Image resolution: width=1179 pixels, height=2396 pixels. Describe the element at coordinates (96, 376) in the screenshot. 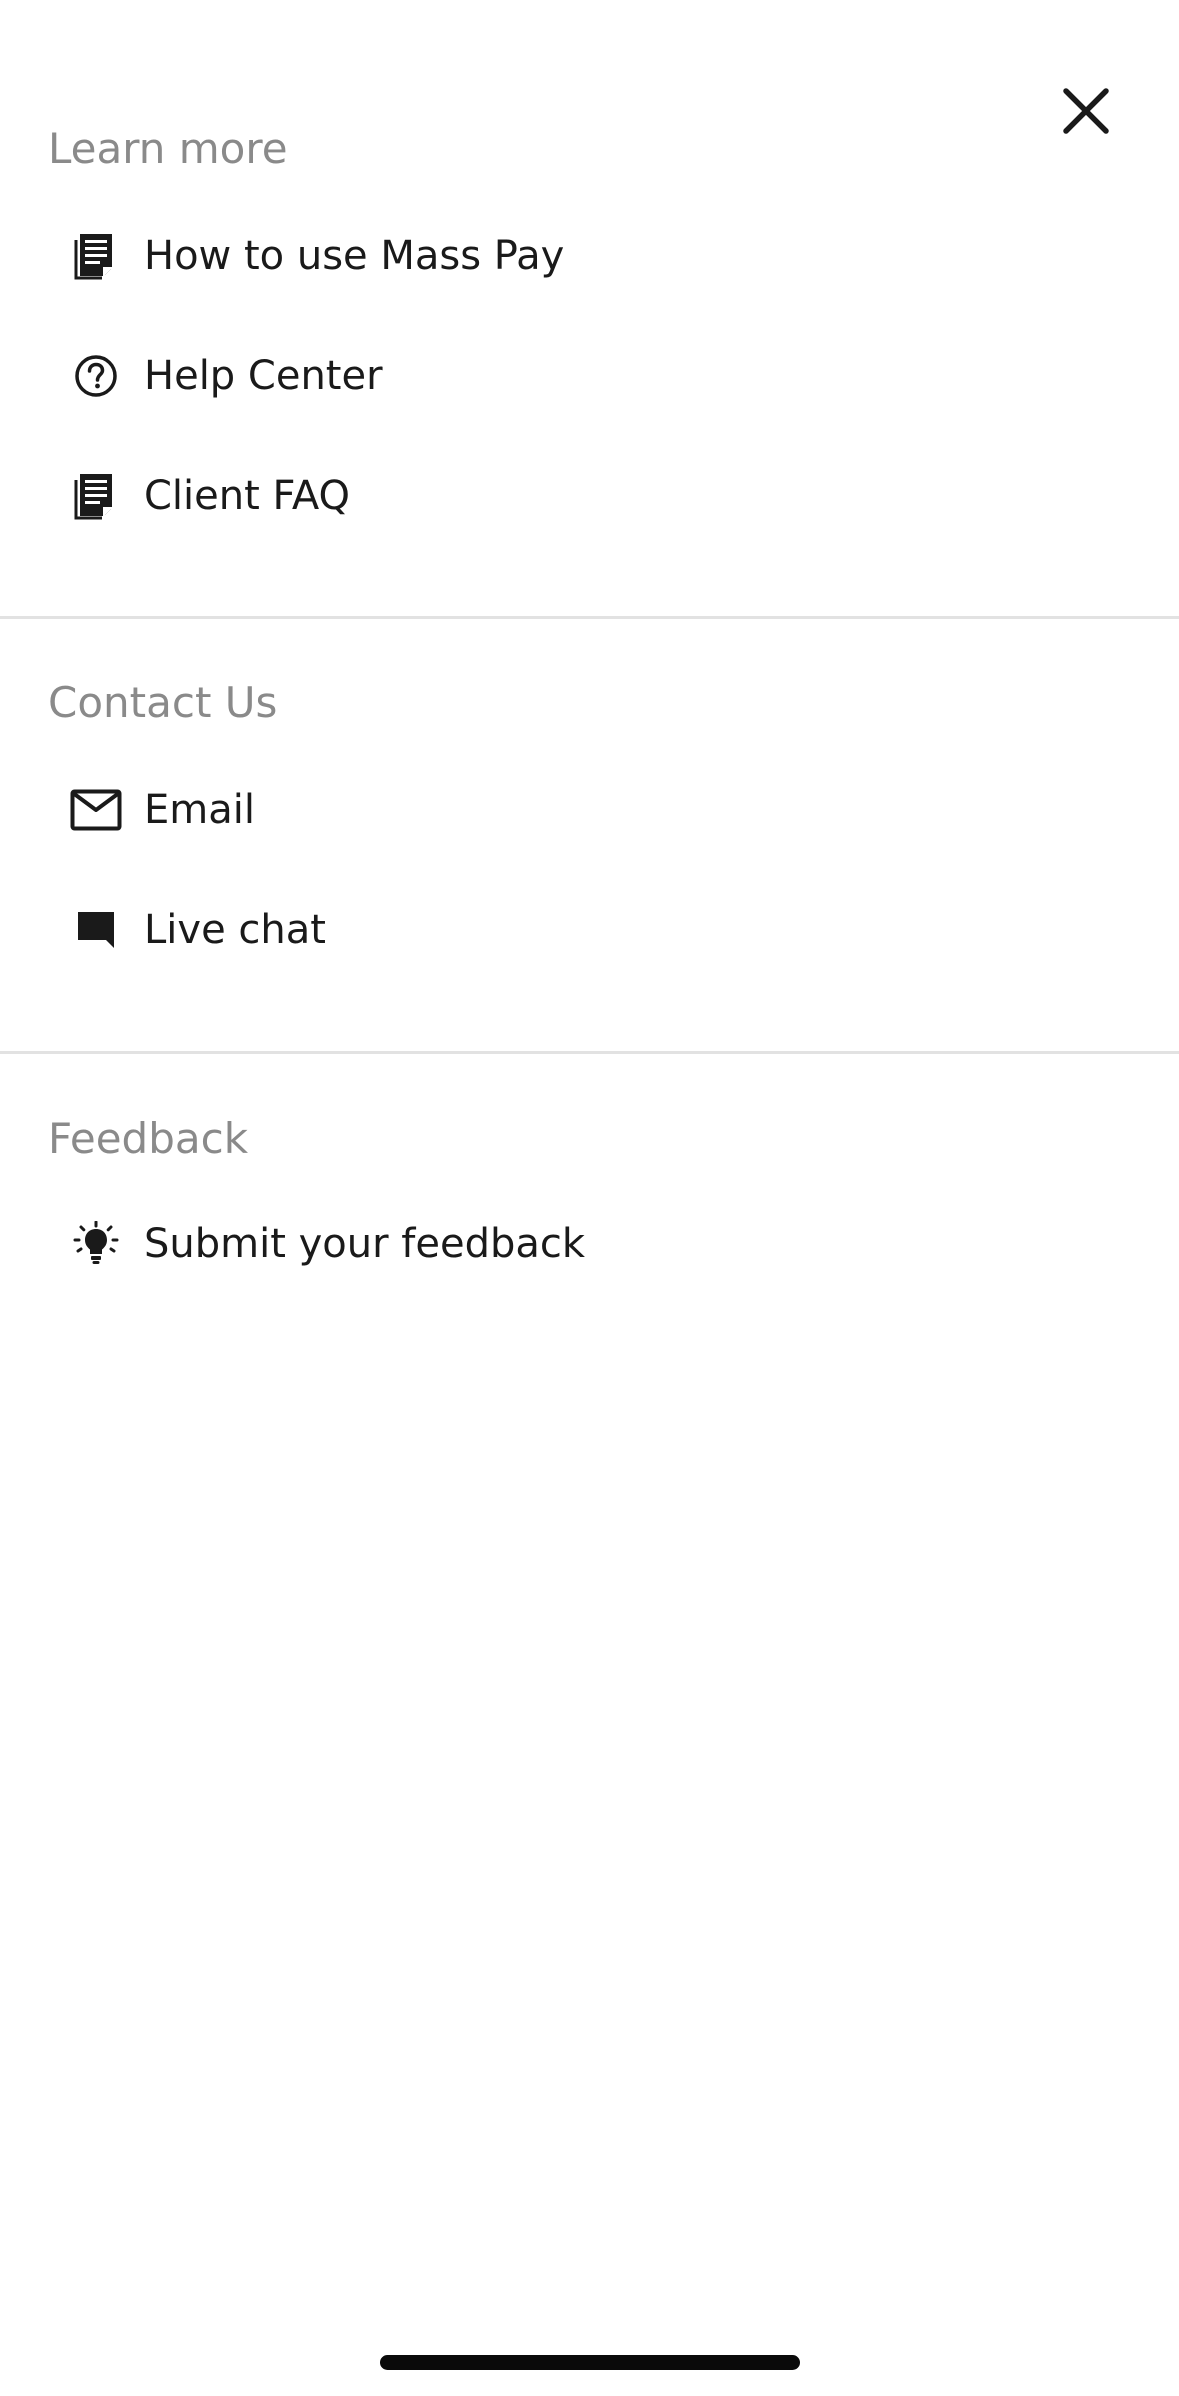

I see `help-circle-icon` at that location.